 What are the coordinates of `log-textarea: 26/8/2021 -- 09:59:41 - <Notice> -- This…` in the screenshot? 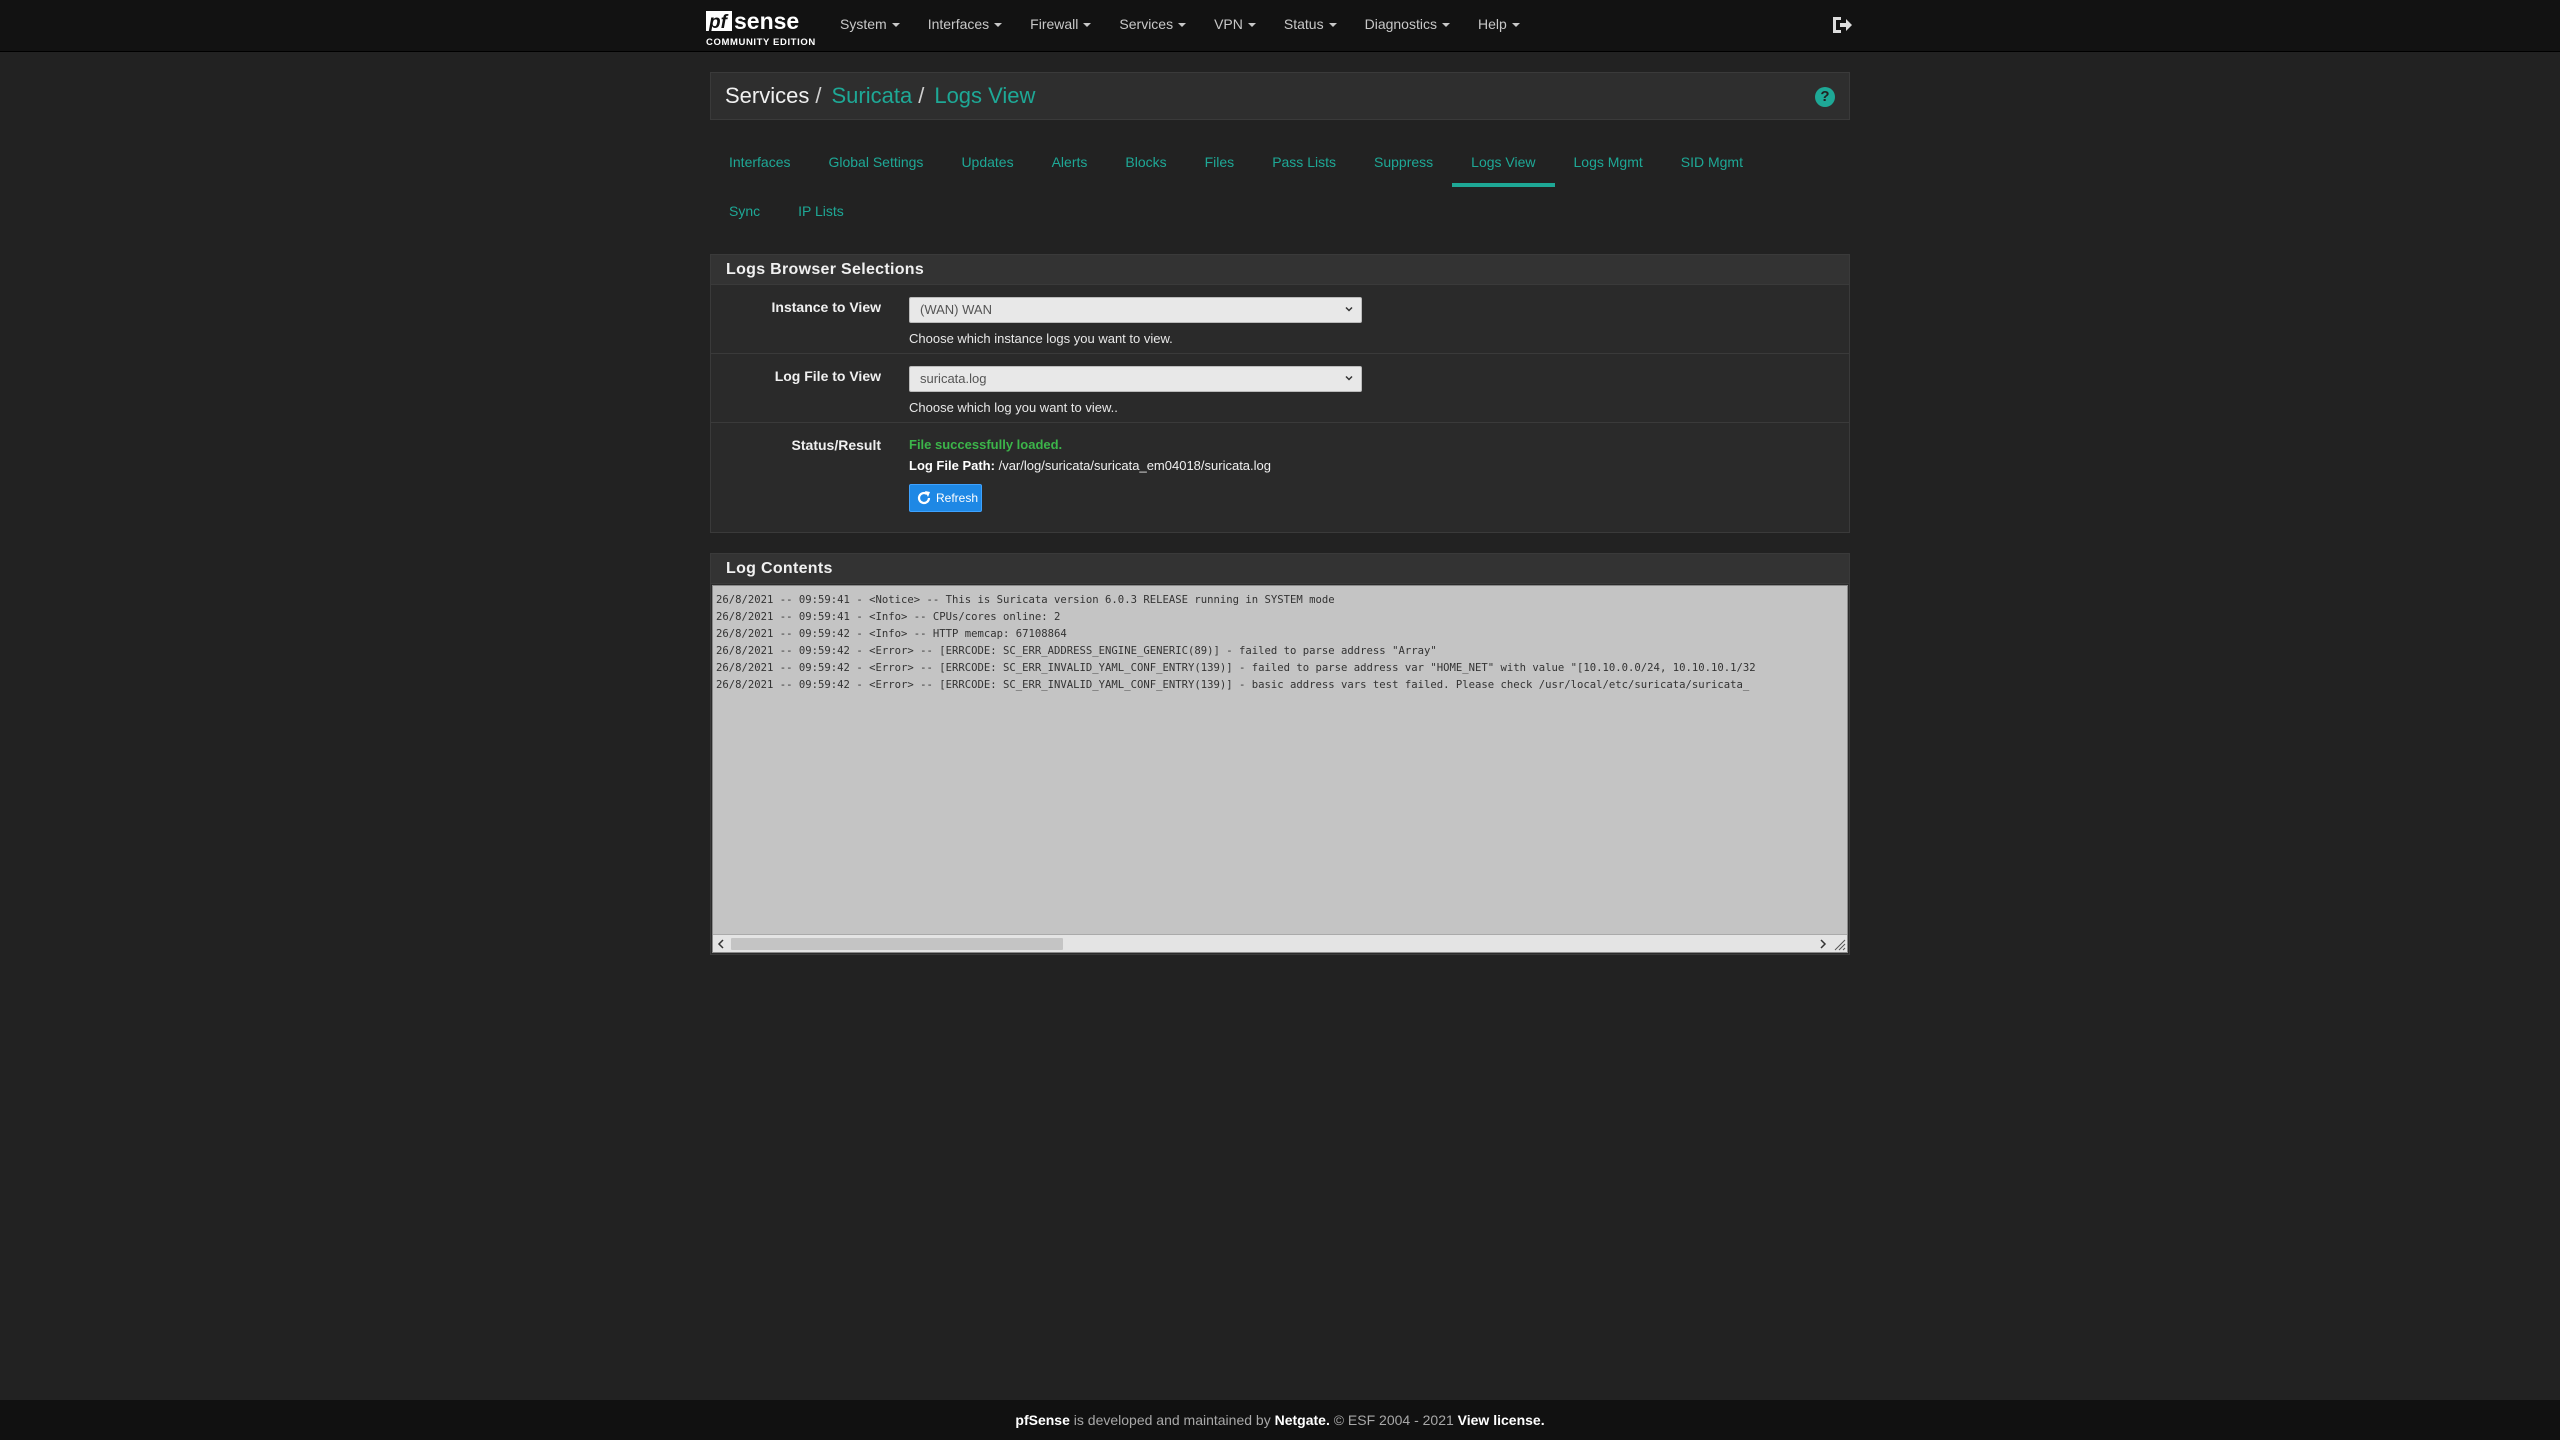 It's located at (1280, 769).